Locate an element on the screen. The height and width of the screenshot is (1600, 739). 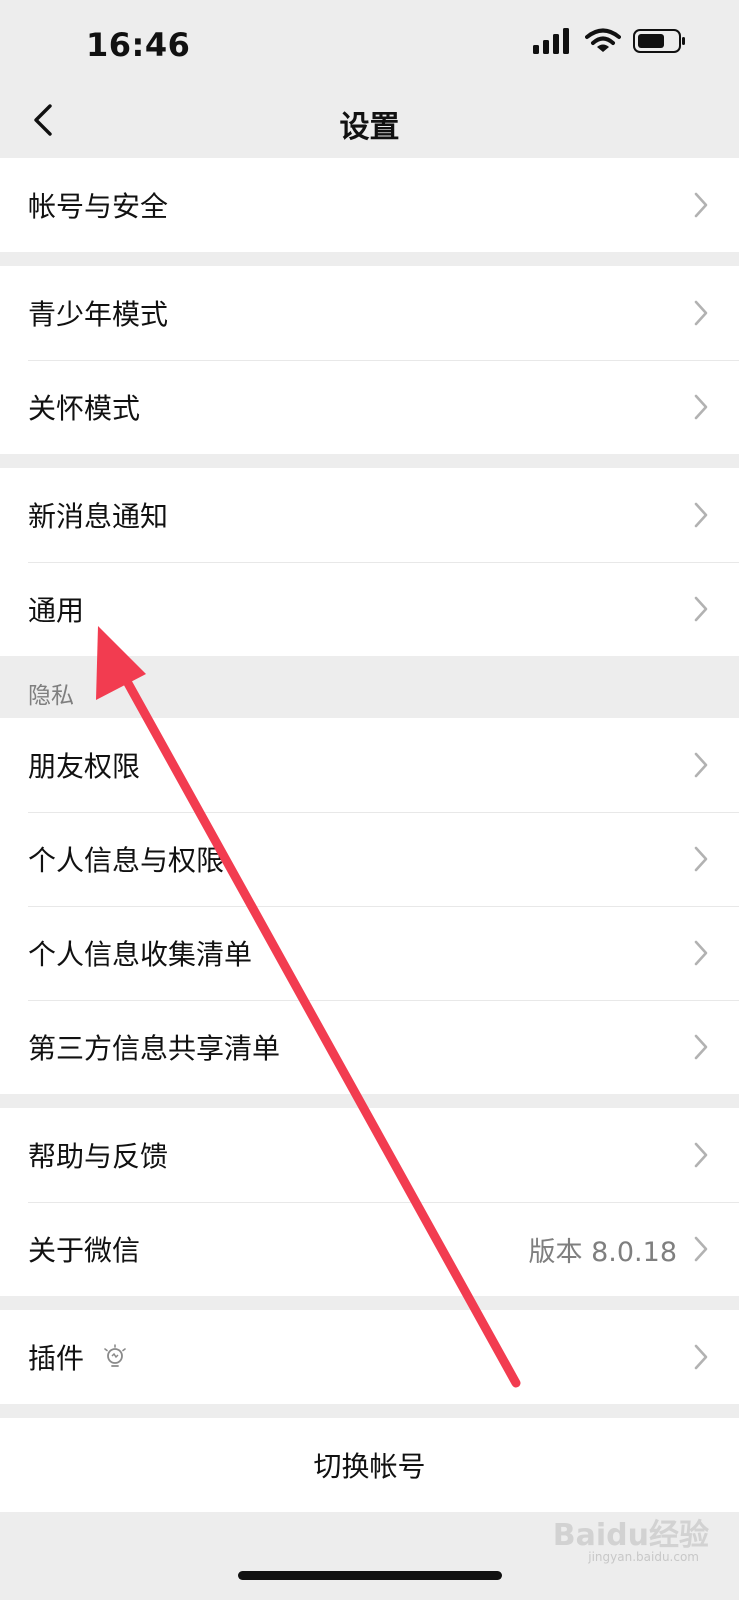
row-help-feedback: 帮助与反馈 is located at coordinates (369, 1155).